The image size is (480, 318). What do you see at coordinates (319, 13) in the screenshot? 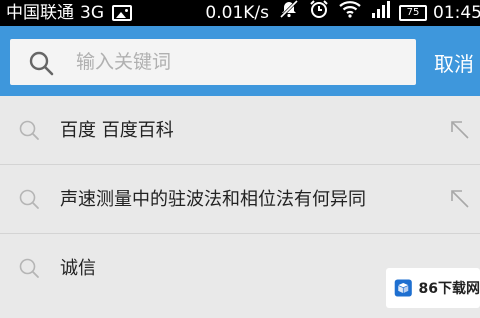
I see `alarm-icon` at bounding box center [319, 13].